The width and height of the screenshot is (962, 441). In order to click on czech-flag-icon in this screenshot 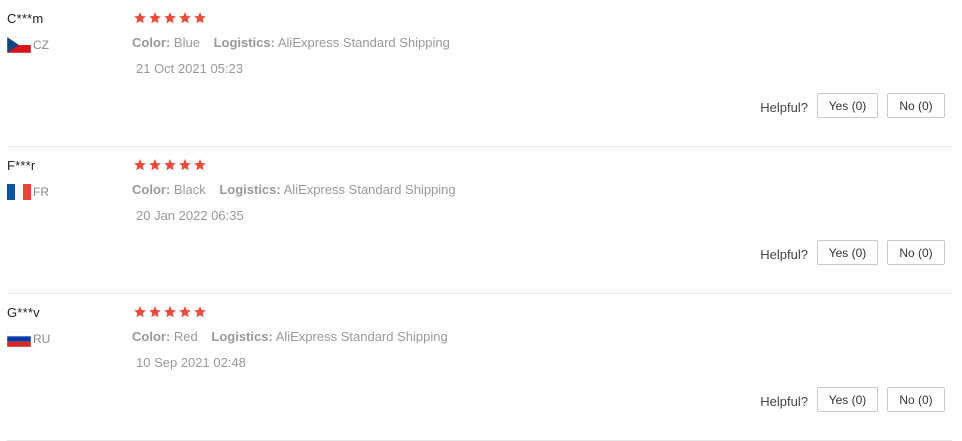, I will do `click(19, 45)`.